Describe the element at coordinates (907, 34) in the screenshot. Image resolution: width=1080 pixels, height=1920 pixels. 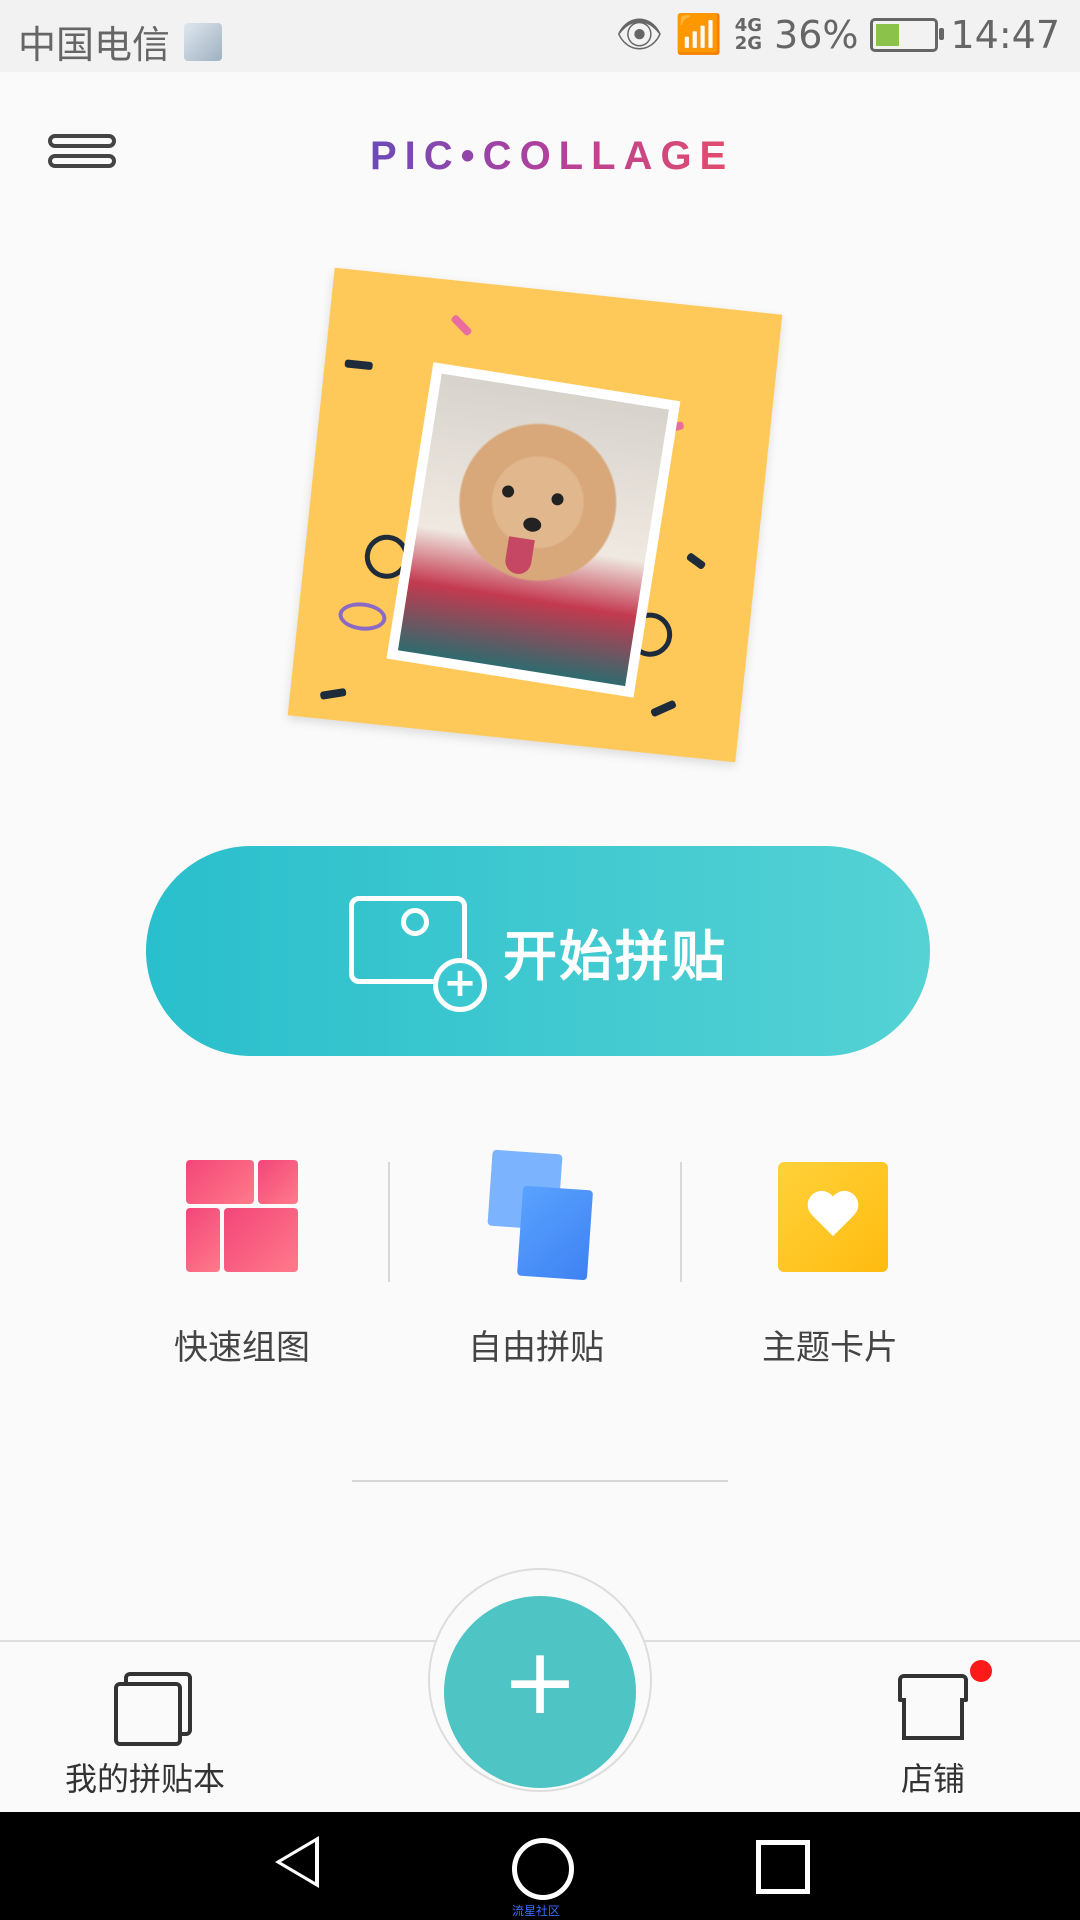
I see `battery-icon` at that location.